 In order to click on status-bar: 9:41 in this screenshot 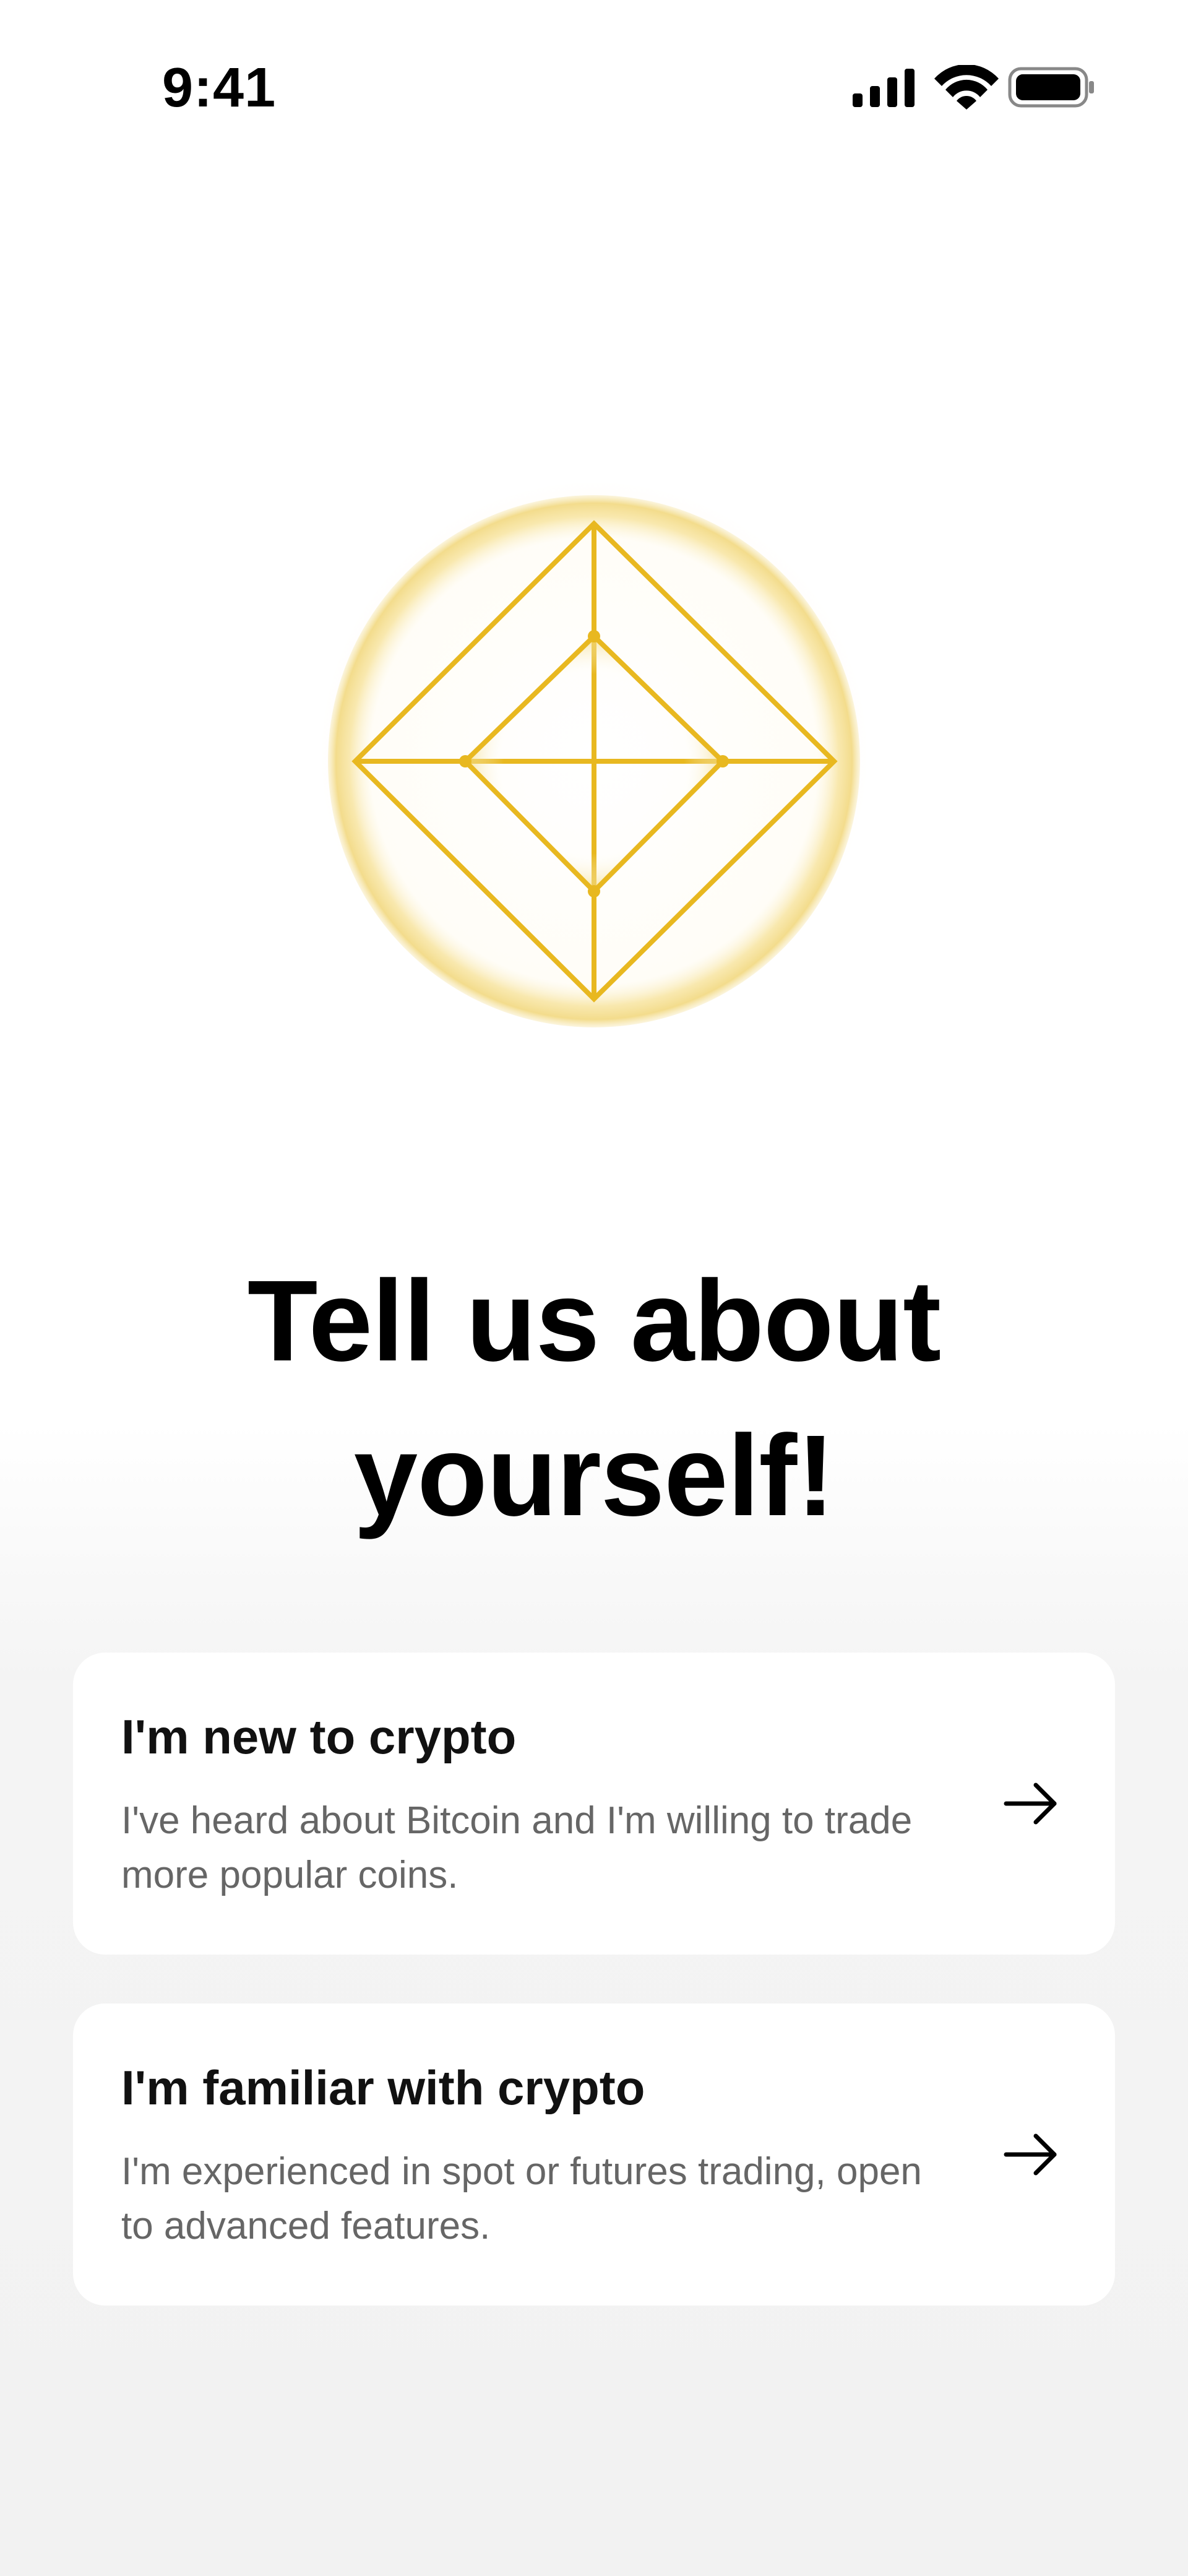, I will do `click(594, 80)`.